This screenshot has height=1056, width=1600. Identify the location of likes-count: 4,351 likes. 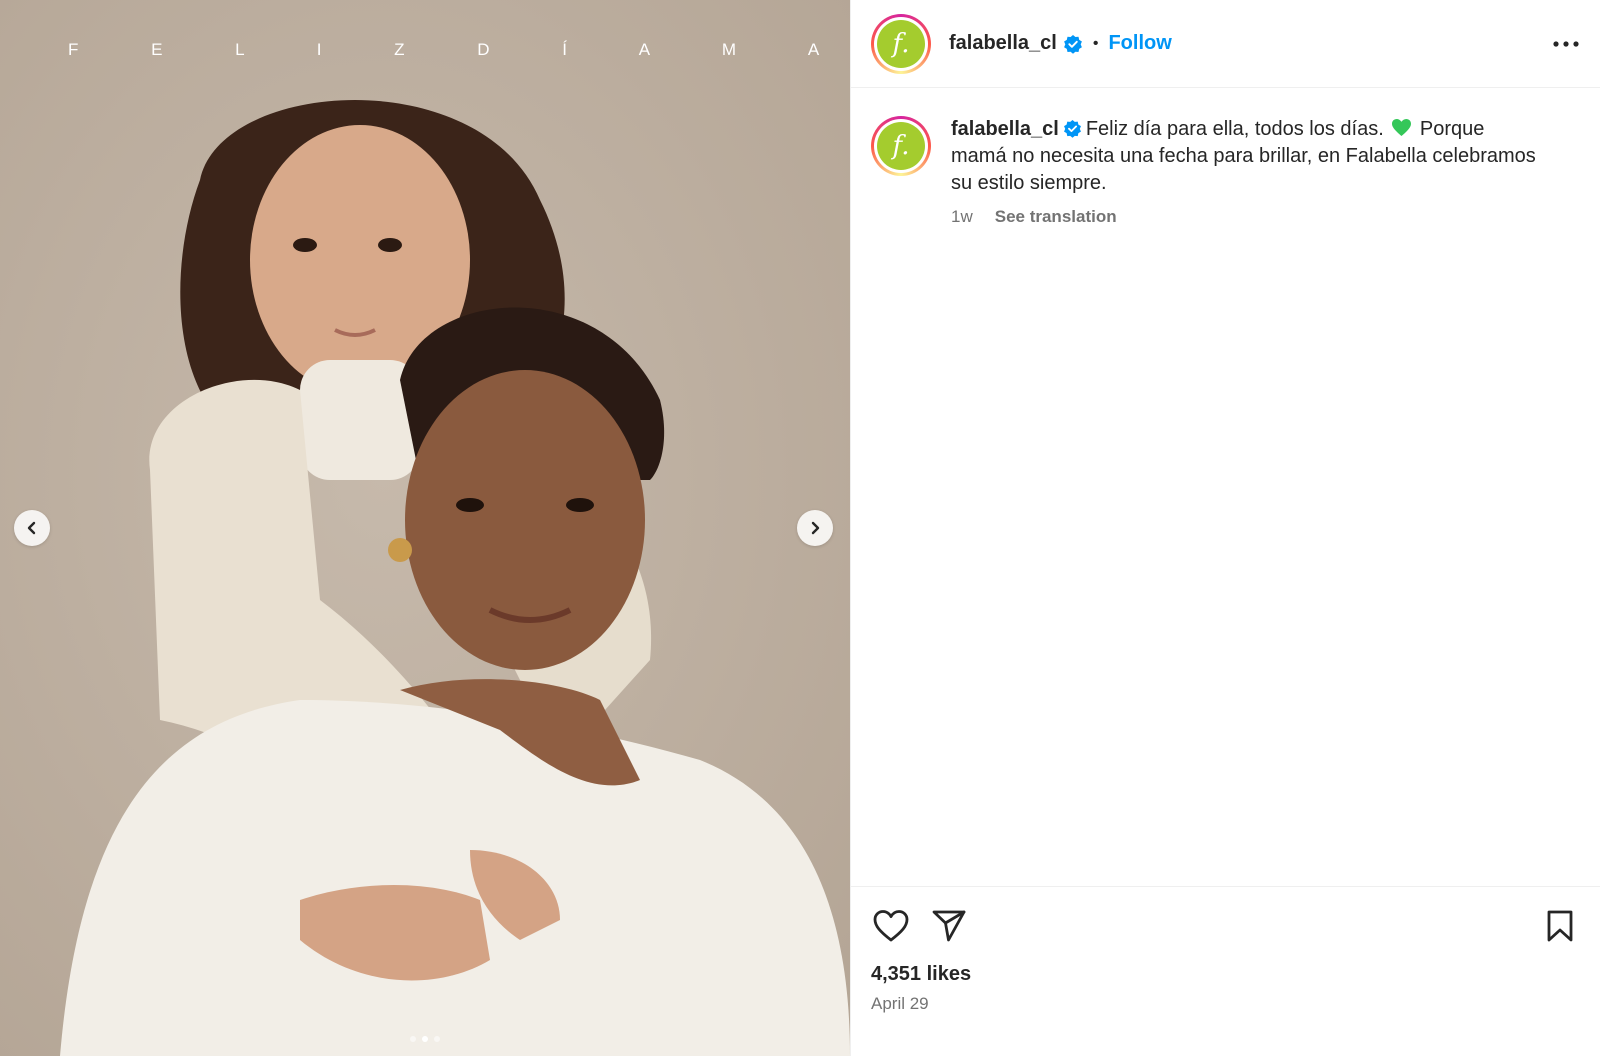
(1225, 974).